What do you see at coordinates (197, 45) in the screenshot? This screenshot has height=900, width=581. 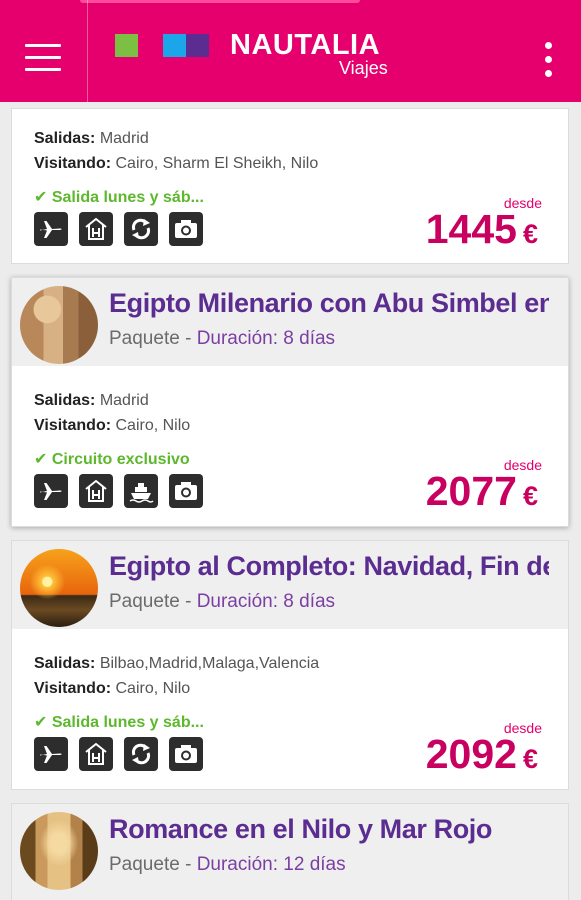 I see `logo-purple-square` at bounding box center [197, 45].